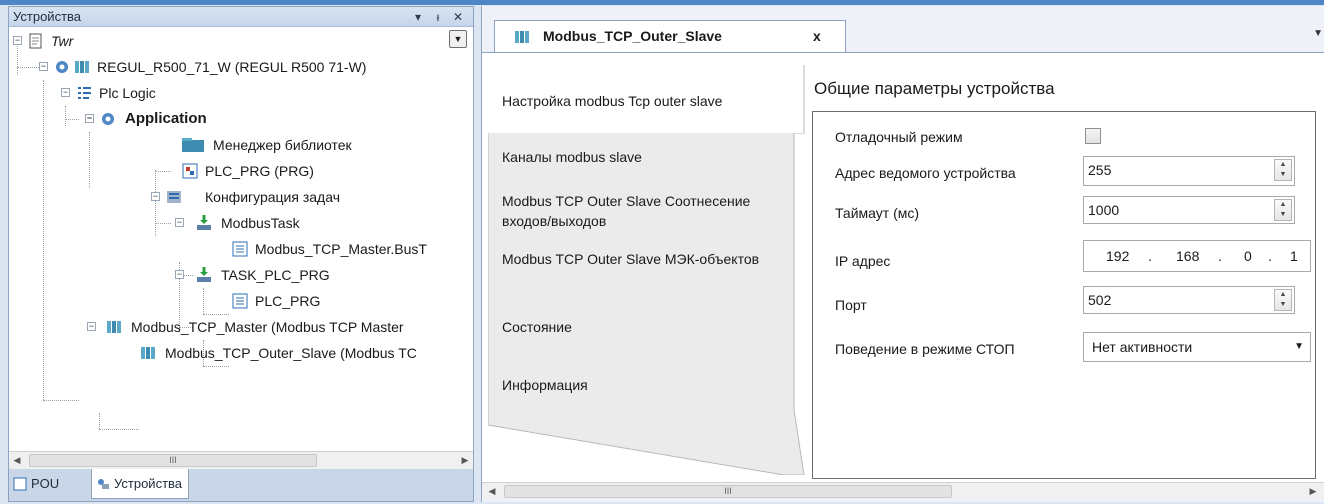 The image size is (1324, 504). I want to click on tab-modbus-outer-slave: Modbus_TCP_Outer_Slave x, so click(670, 36).